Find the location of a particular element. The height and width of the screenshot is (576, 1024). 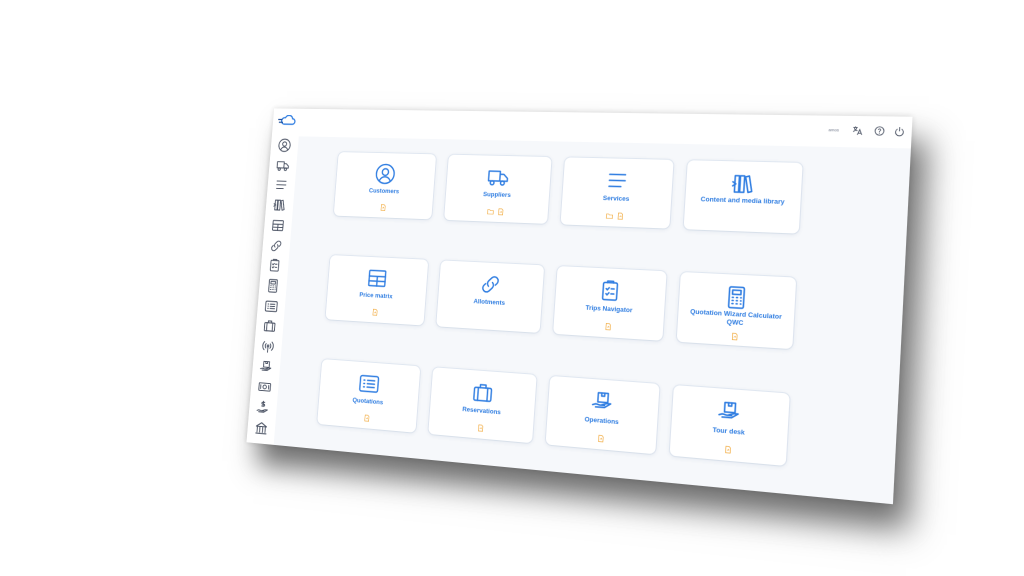

dollar-hand-icon is located at coordinates (263, 408).